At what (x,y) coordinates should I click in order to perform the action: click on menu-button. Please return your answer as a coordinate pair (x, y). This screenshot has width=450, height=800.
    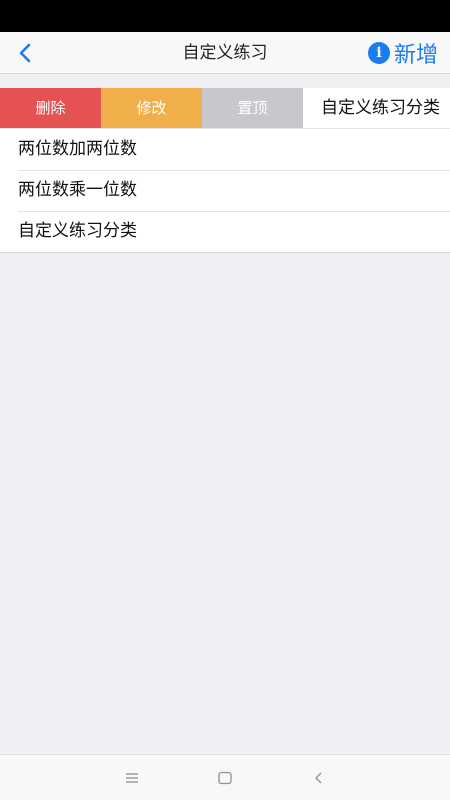
    Looking at the image, I should click on (132, 778).